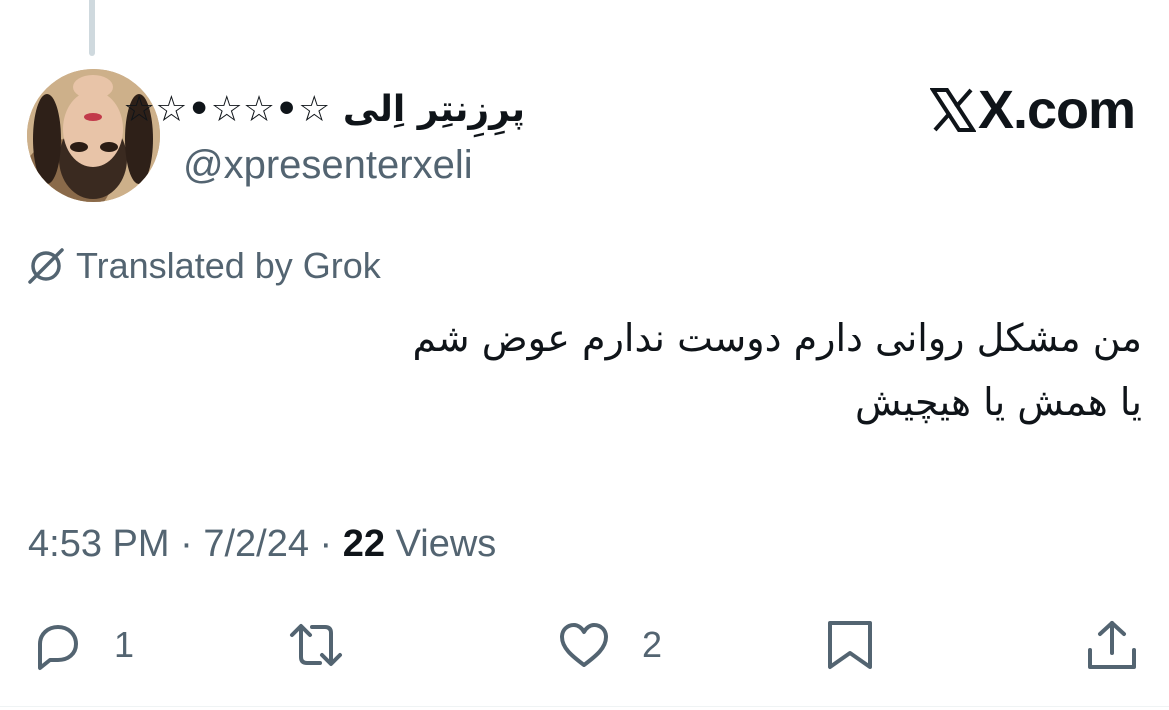 The image size is (1169, 710). I want to click on x-logo-icon, so click(953, 110).